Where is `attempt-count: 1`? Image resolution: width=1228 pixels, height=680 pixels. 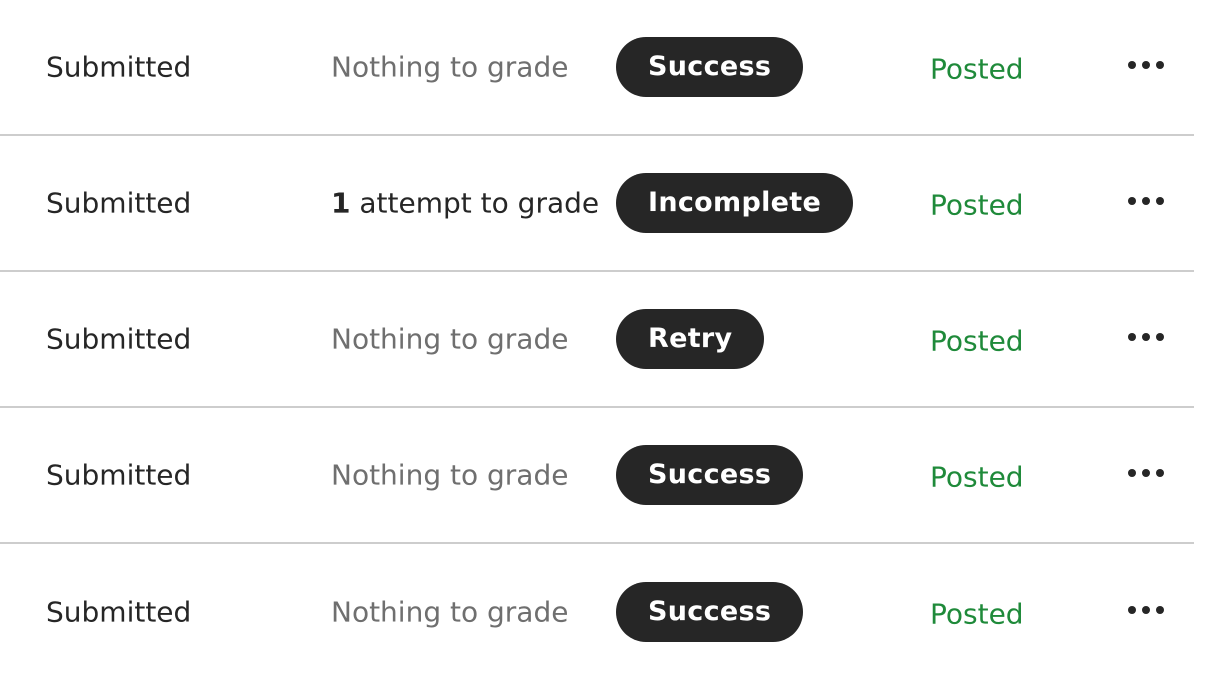 attempt-count: 1 is located at coordinates (341, 203).